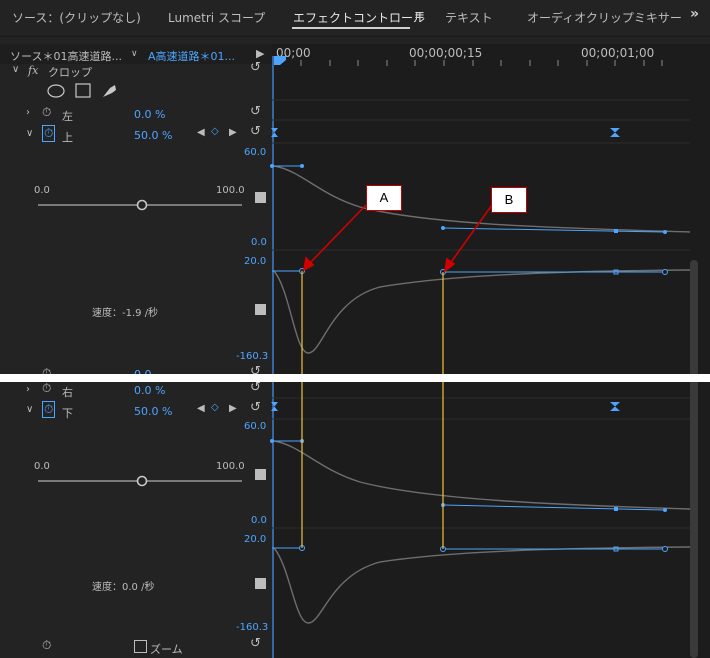  What do you see at coordinates (384, 198) in the screenshot?
I see `callout-a: A` at bounding box center [384, 198].